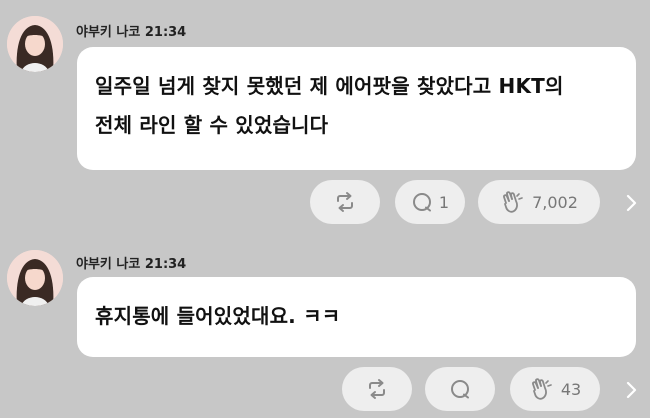 Image resolution: width=650 pixels, height=418 pixels. What do you see at coordinates (555, 389) in the screenshot?
I see `clap-button: 43` at bounding box center [555, 389].